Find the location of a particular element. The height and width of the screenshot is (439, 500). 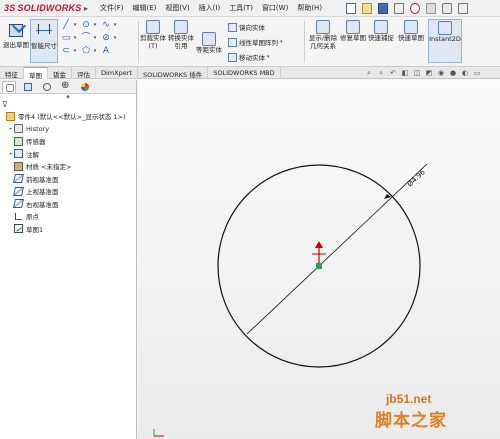

repair-sketch-button: 修复草图 is located at coordinates (353, 31).